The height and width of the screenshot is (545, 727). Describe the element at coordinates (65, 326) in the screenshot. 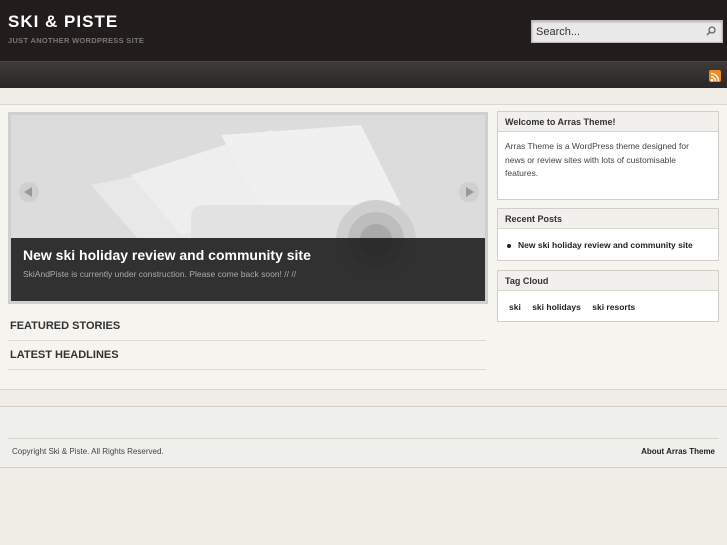

I see `featured-stories-heading: FEATURED STORIES` at that location.